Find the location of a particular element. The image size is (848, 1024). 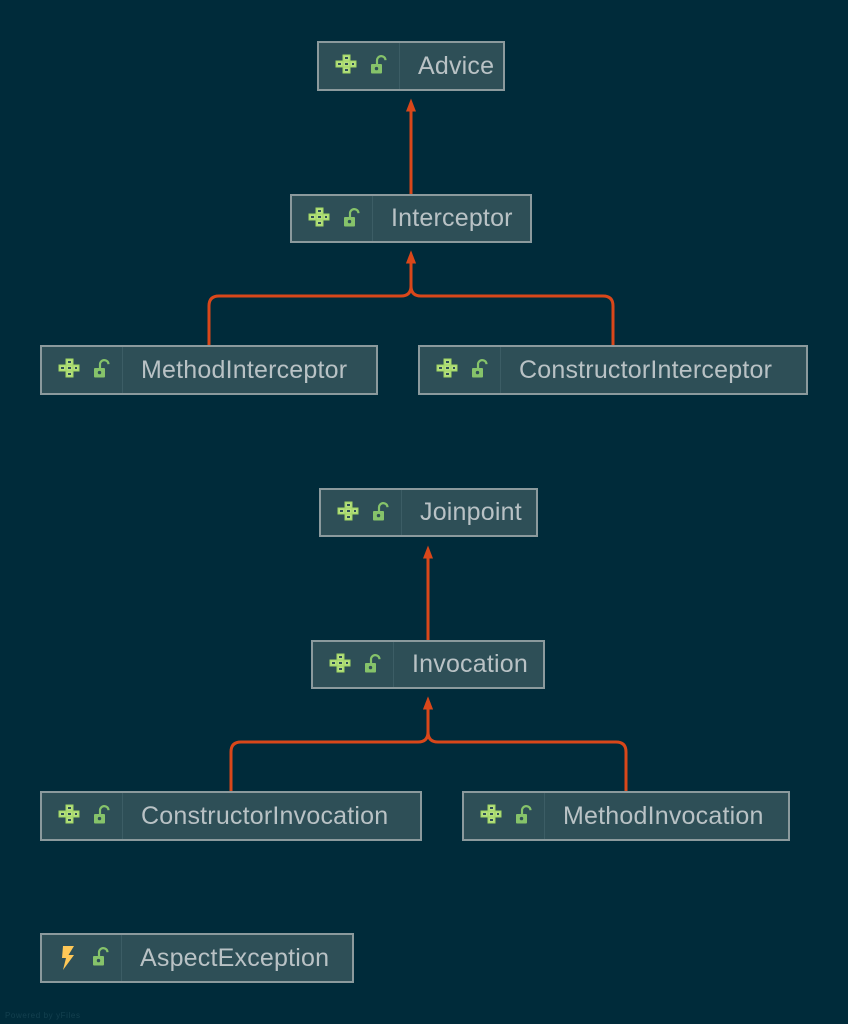

class-node-label: AspectException is located at coordinates (235, 957).